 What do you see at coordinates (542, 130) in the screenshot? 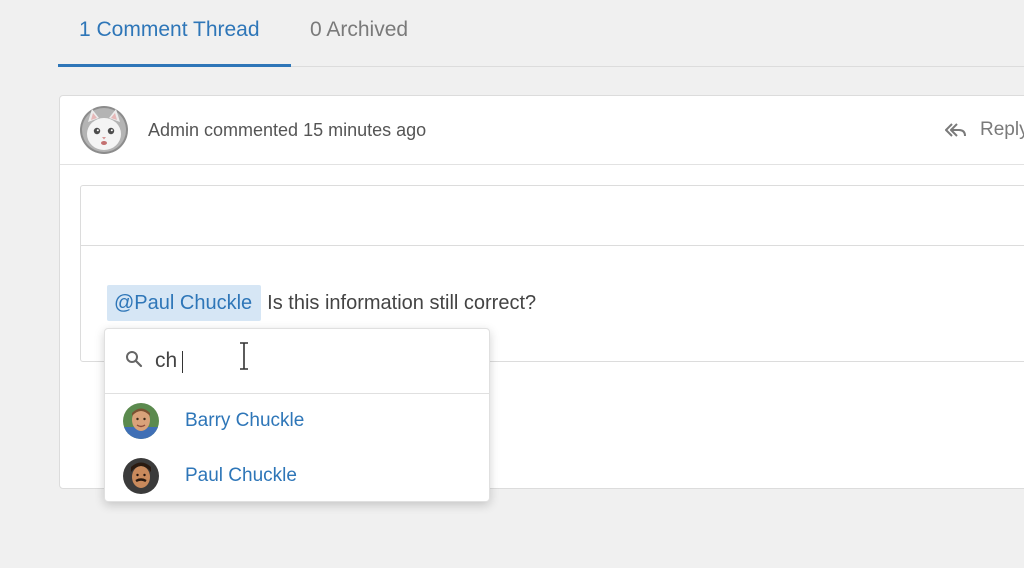
I see `comment-header: Admin commented 15 minutes ago Reply` at bounding box center [542, 130].